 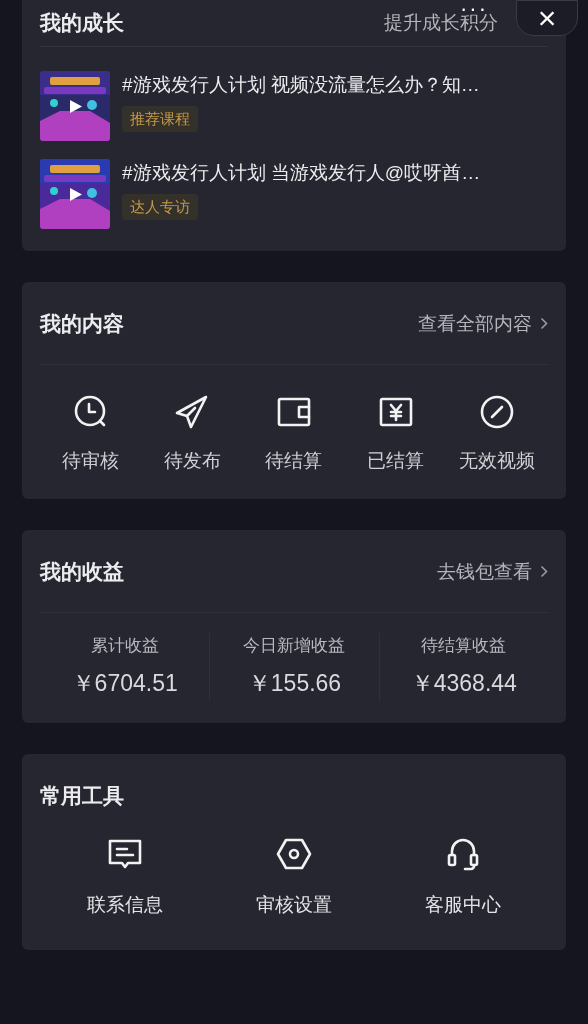 I want to click on content-status-button: 无效视频, so click(x=497, y=433).